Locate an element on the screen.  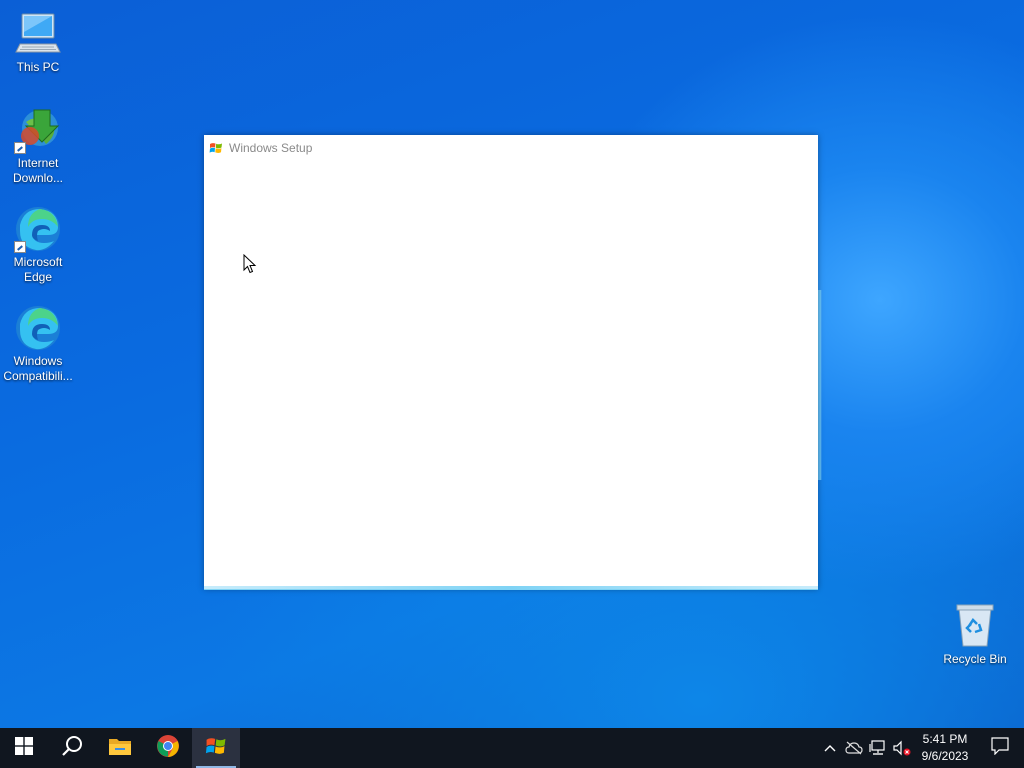
clock-time: 5:41 PM is located at coordinates (945, 739).